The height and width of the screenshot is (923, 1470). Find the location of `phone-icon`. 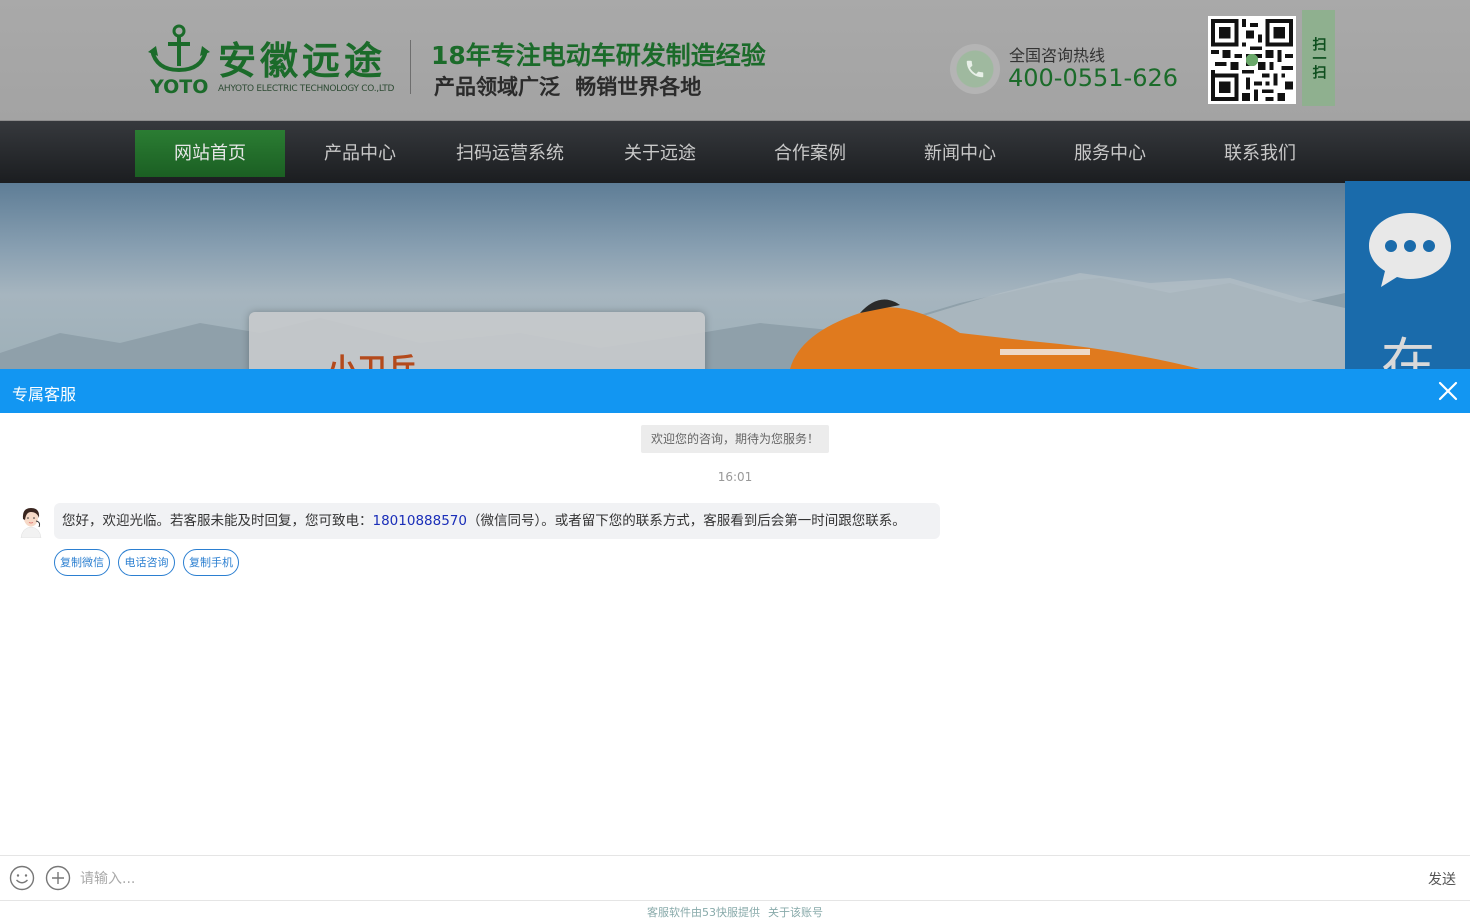

phone-icon is located at coordinates (975, 69).